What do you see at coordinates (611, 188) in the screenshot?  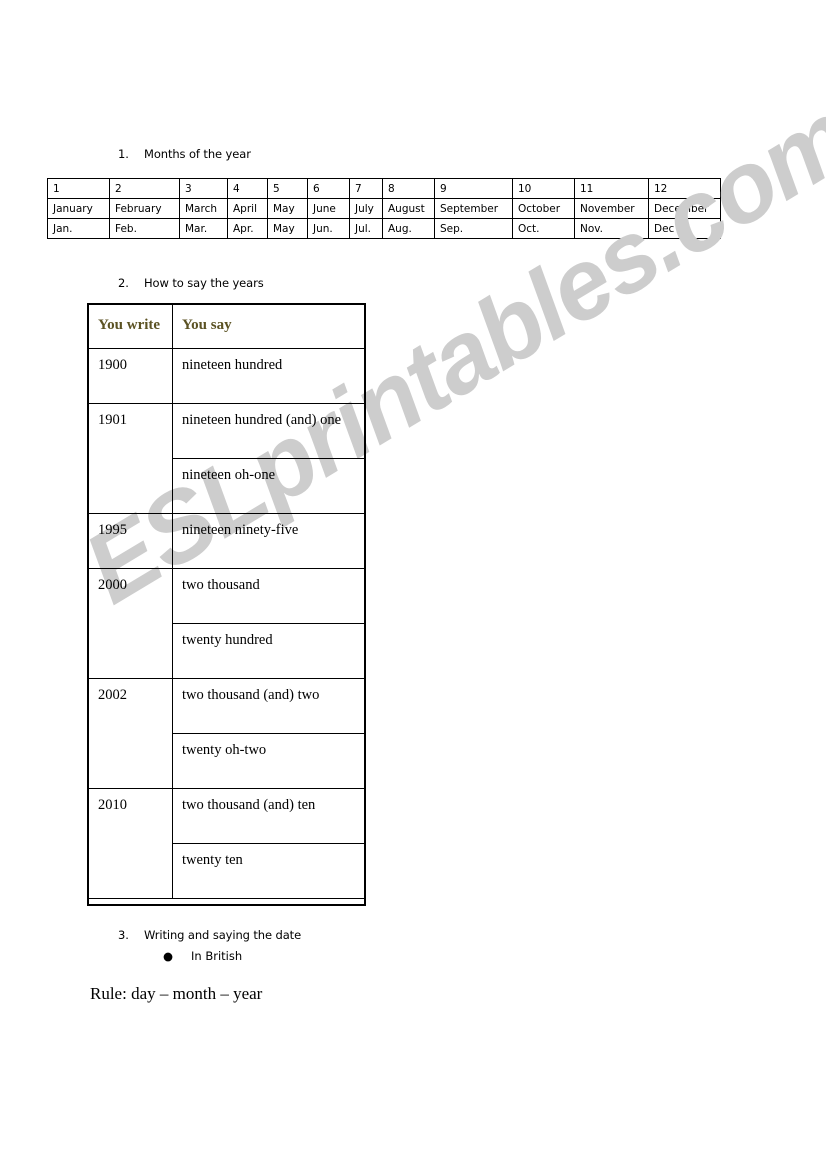 I see `month-number-11: 11` at bounding box center [611, 188].